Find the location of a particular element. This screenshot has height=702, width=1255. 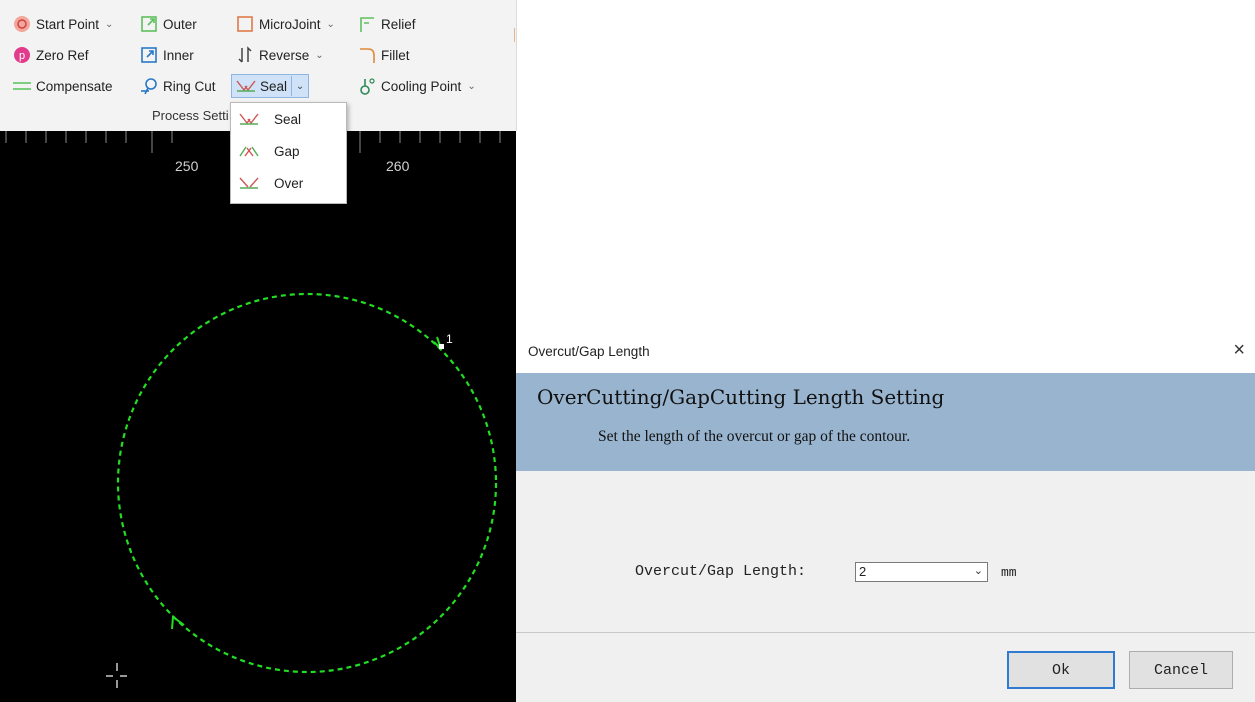

seal-dropdown-menu: Seal Gap Over is located at coordinates (288, 153).